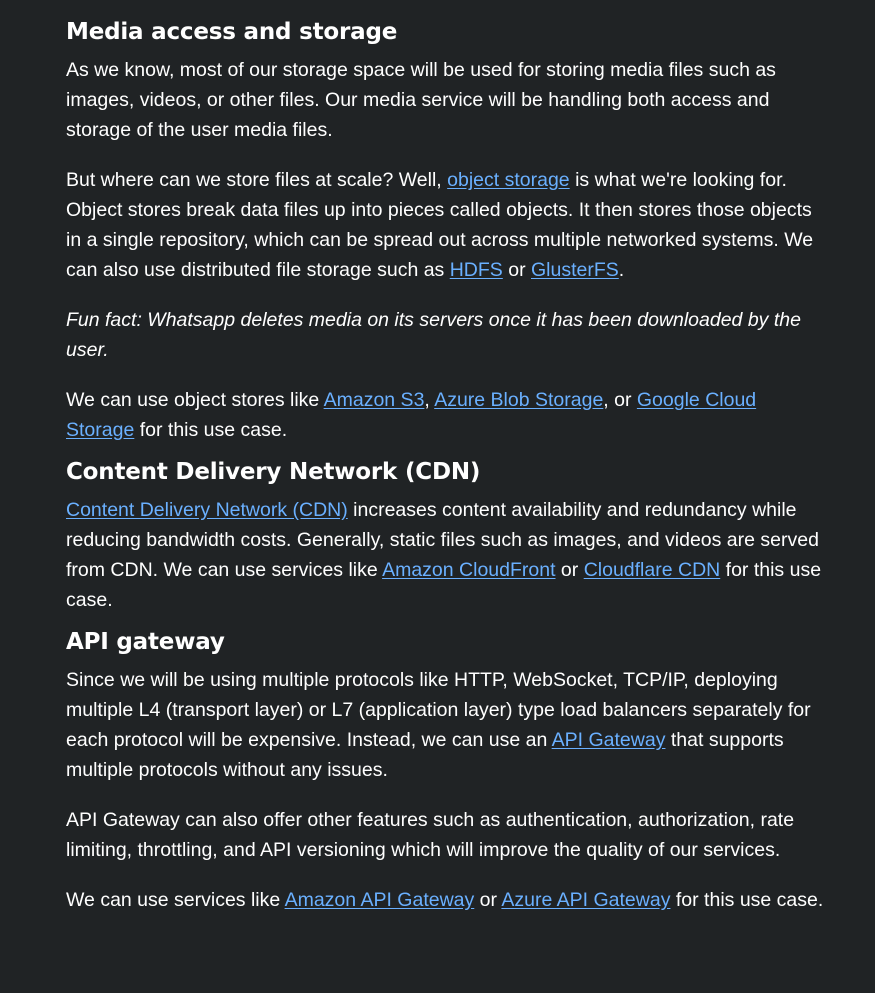  I want to click on heading-cdn: Content Delivery Network (CDN), so click(273, 472).